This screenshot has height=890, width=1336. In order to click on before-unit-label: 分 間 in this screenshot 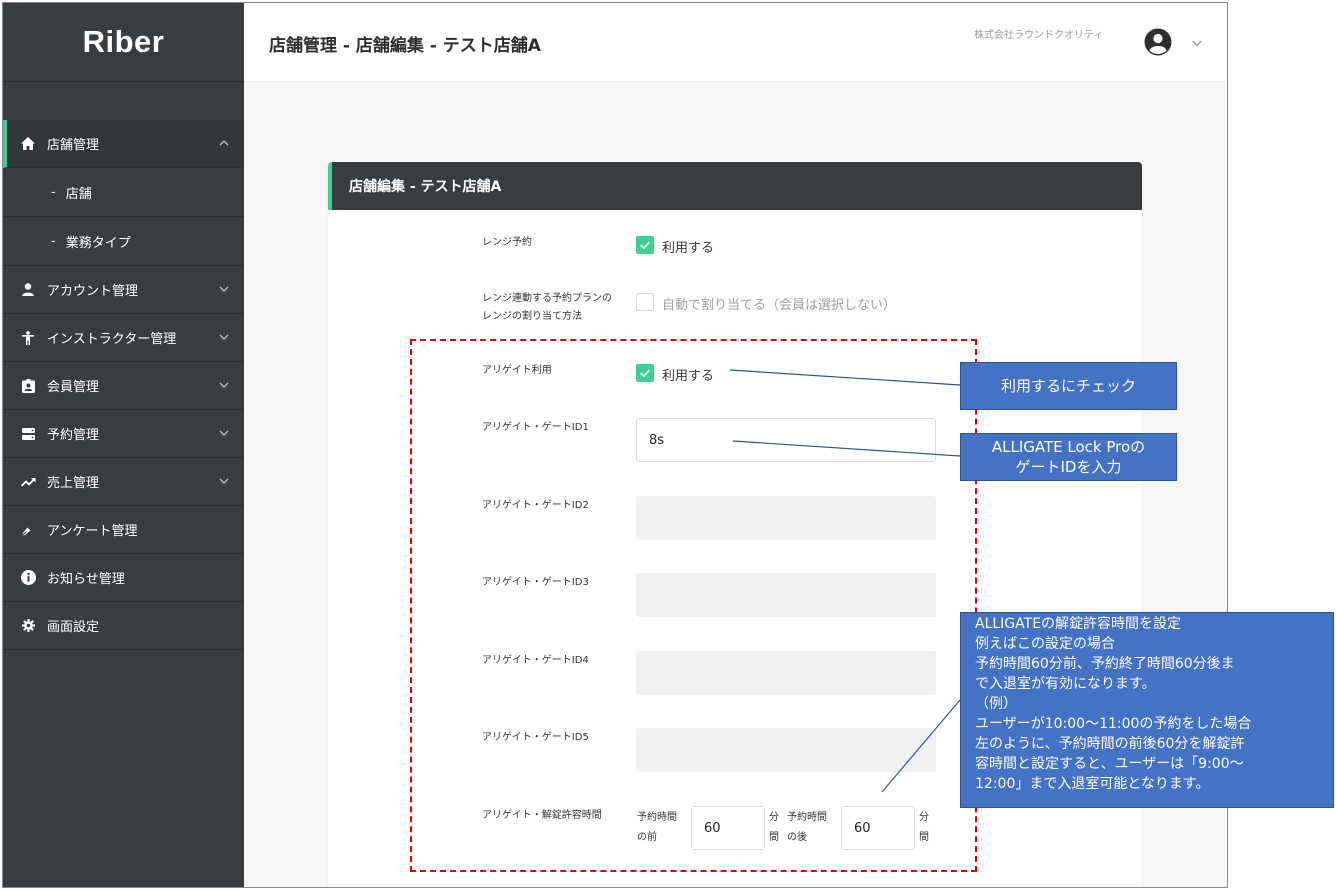, I will do `click(774, 828)`.